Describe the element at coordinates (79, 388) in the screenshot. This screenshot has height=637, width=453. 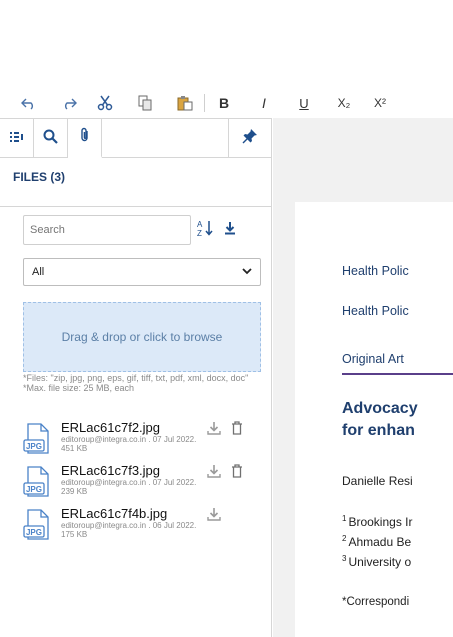
I see `upload-hint-size: *Max. file size: 25 MB, each` at that location.